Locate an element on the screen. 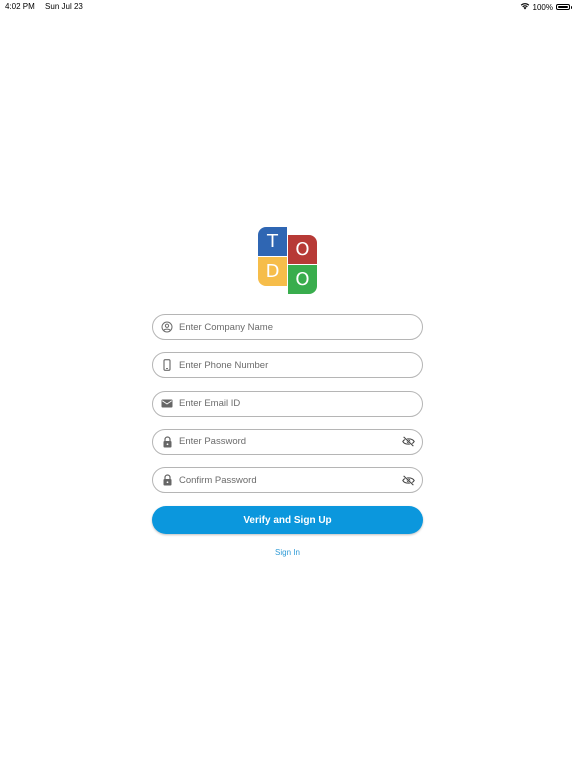 Image resolution: width=576 pixels, height=768 pixels. battery-level is located at coordinates (563, 7).